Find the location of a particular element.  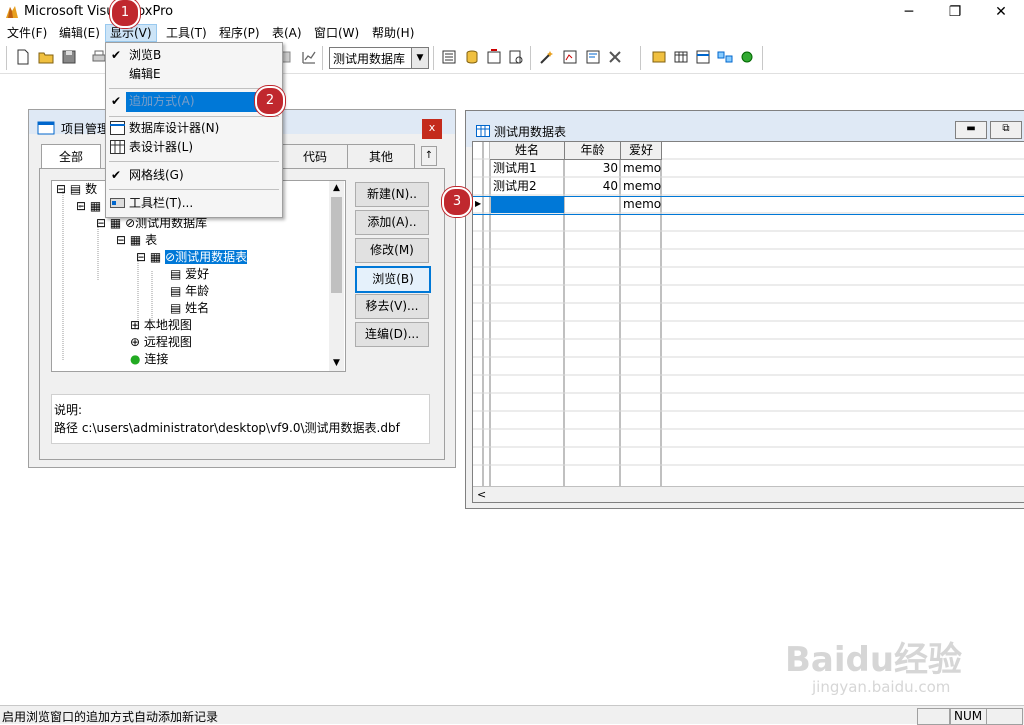

menu-item-gridlines: ✔ 网格线(G) is located at coordinates (194, 175).